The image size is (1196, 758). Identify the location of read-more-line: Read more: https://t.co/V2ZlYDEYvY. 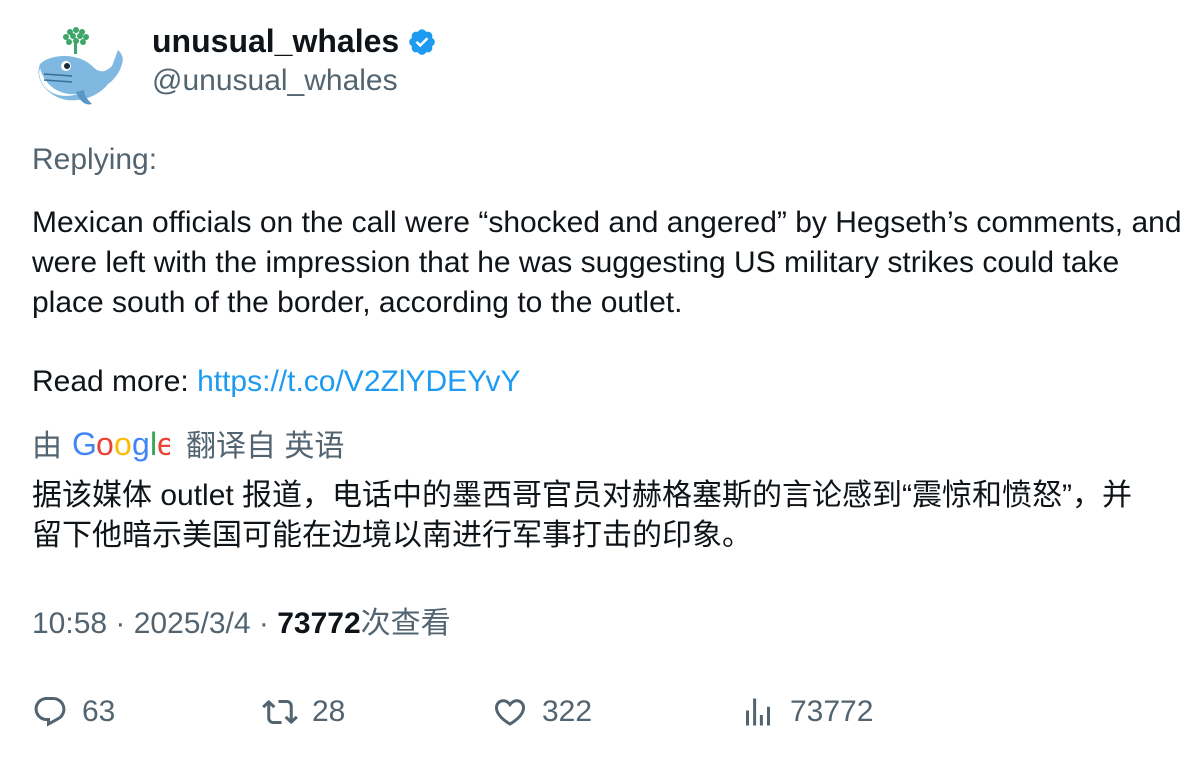
(276, 382).